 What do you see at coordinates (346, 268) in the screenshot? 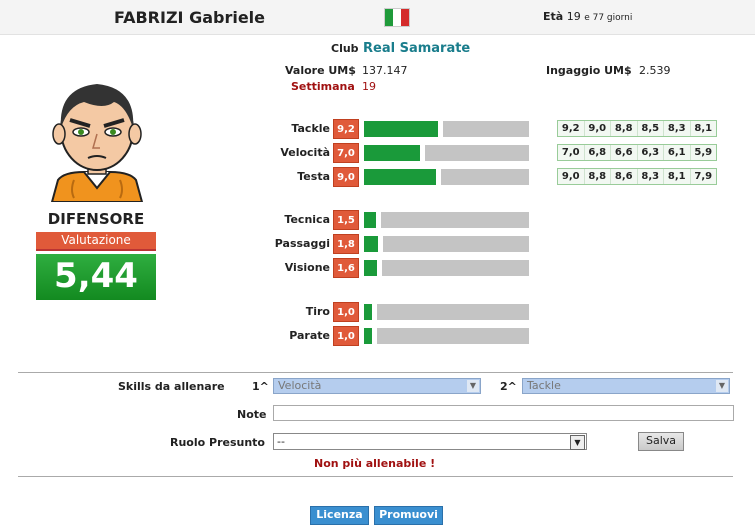
I see `skill-value-badge: 1,6` at bounding box center [346, 268].